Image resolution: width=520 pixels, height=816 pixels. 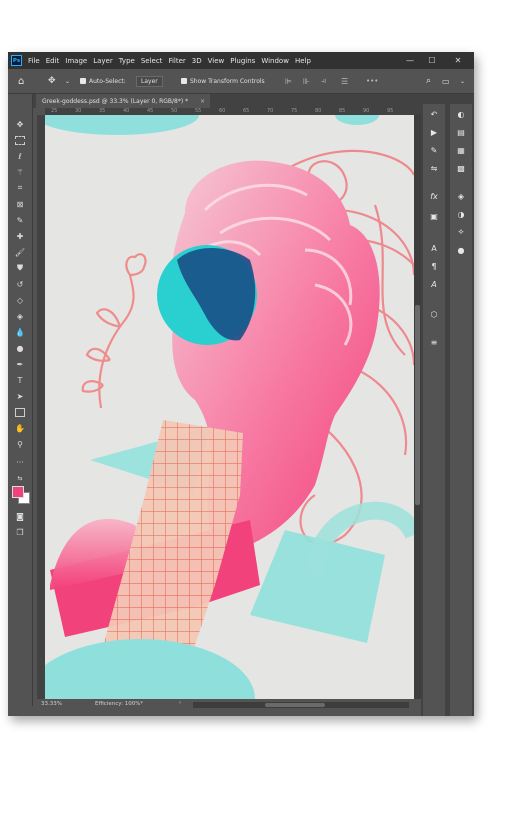 I want to click on paragraph-icon: ¶, so click(x=434, y=266).